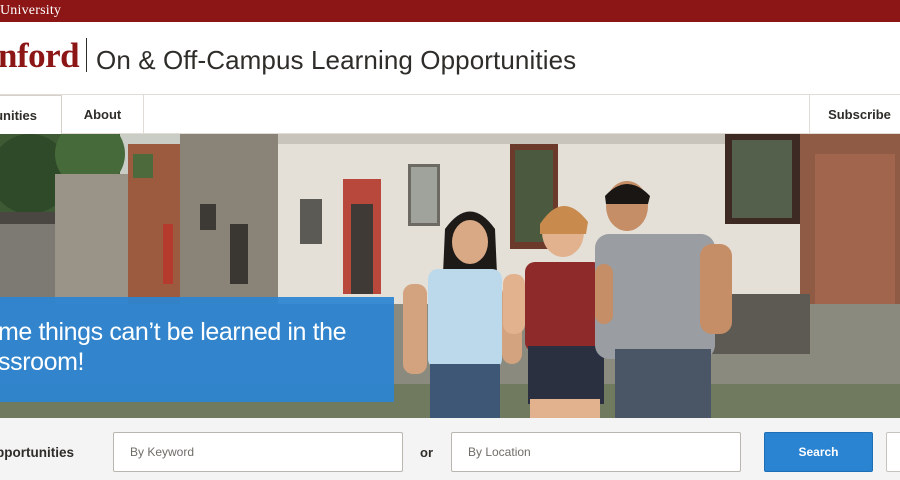 This screenshot has width=900, height=480. What do you see at coordinates (86, 55) in the screenshot?
I see `header-divider` at bounding box center [86, 55].